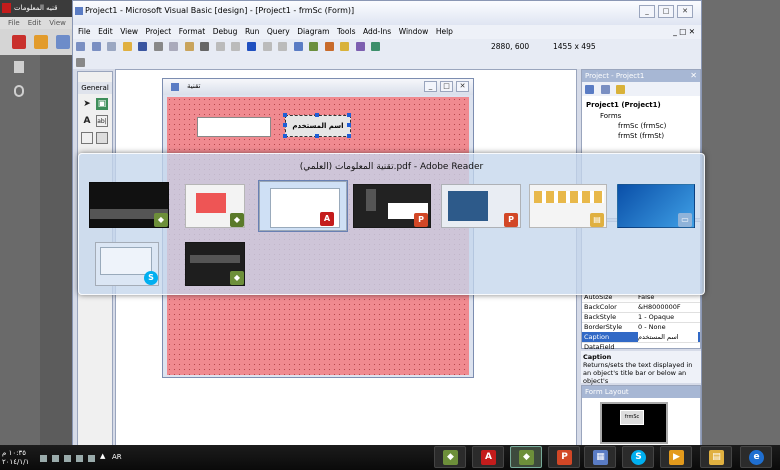 Image resolution: width=780 pixels, height=470 pixels. What do you see at coordinates (652, 327) in the screenshot?
I see `property-value: 0 - None` at bounding box center [652, 327].